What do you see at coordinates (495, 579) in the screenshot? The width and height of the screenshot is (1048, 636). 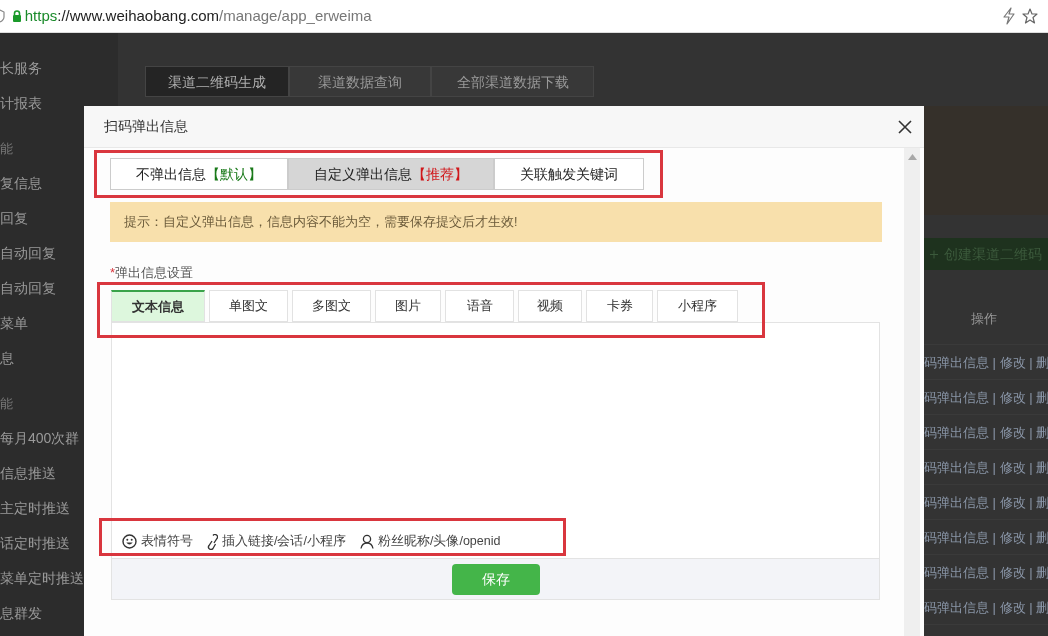 I see `save-button: 保存` at bounding box center [495, 579].